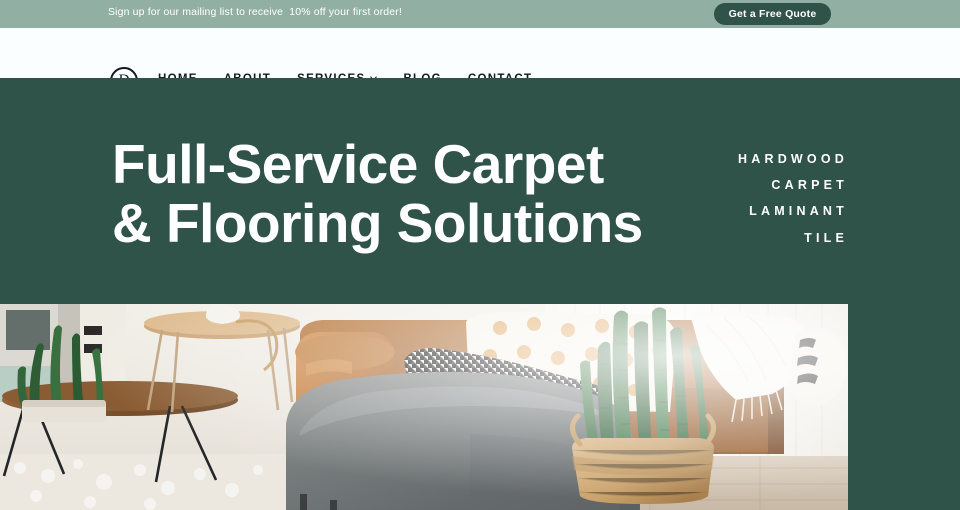  I want to click on get-a-free-quote-button: Get a Free Quote, so click(772, 14).